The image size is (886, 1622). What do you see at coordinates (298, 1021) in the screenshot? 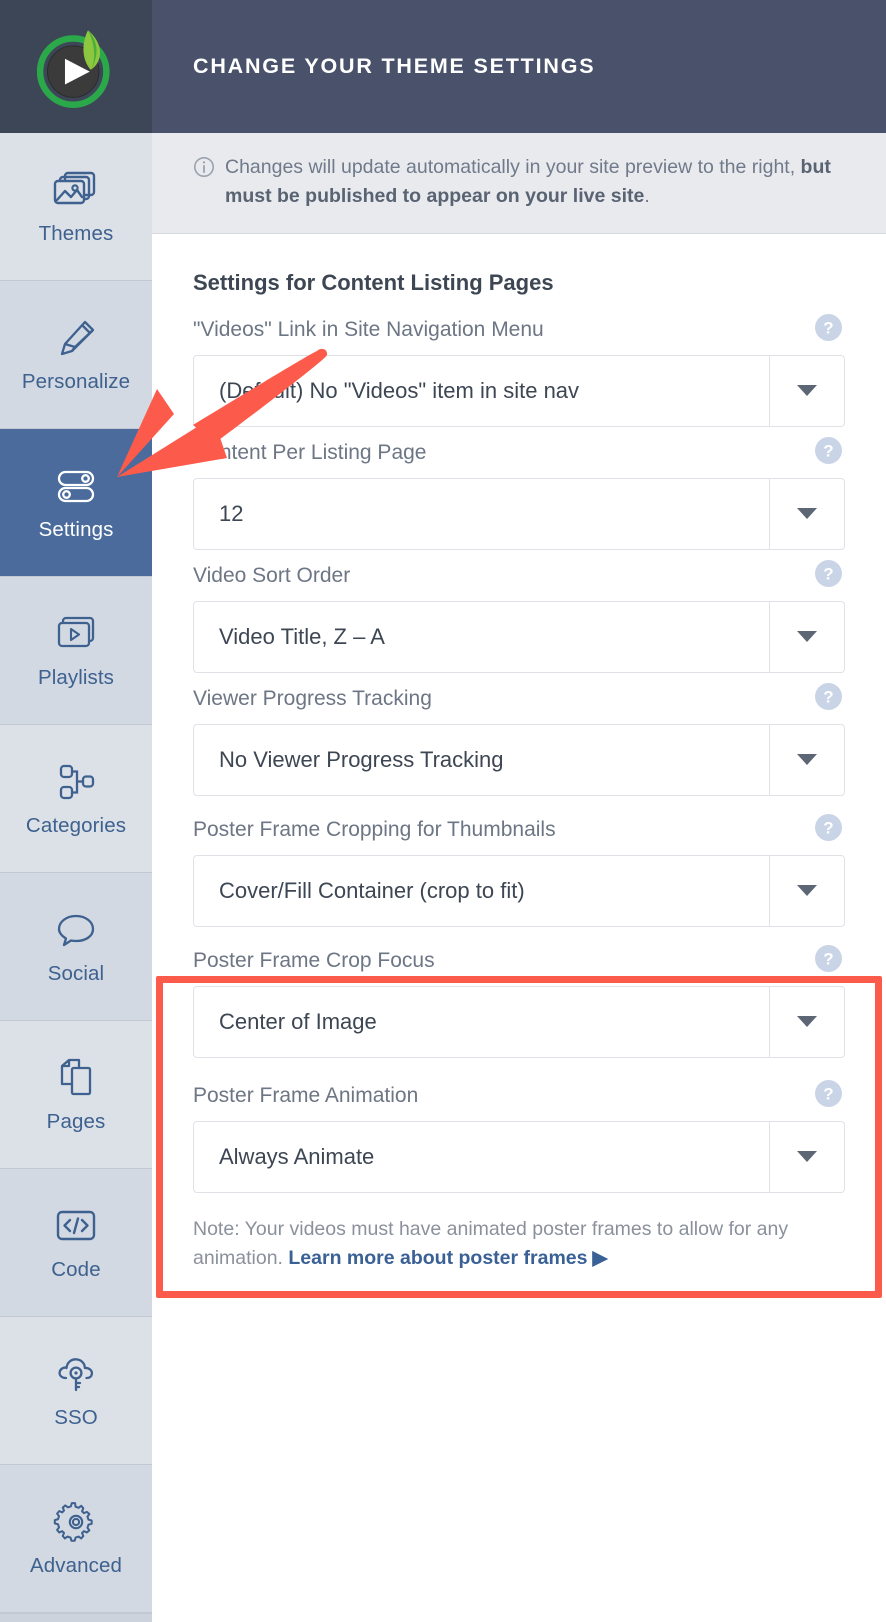
I see `select-value: Center of Image` at bounding box center [298, 1021].